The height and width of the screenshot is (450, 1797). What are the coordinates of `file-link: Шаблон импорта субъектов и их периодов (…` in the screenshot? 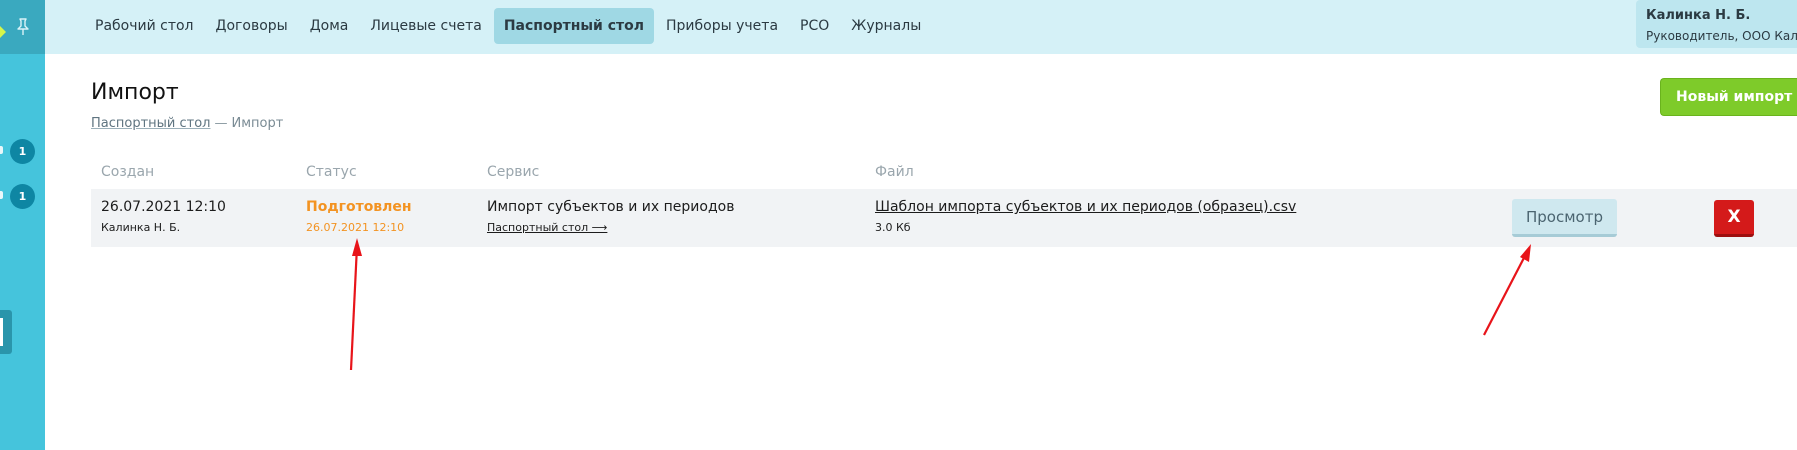 It's located at (1085, 207).